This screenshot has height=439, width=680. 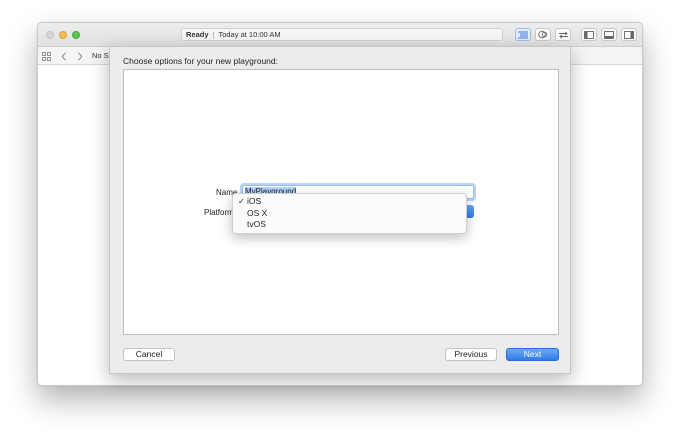 I want to click on sheet-title: Choose options for your new playground:, so click(x=200, y=61).